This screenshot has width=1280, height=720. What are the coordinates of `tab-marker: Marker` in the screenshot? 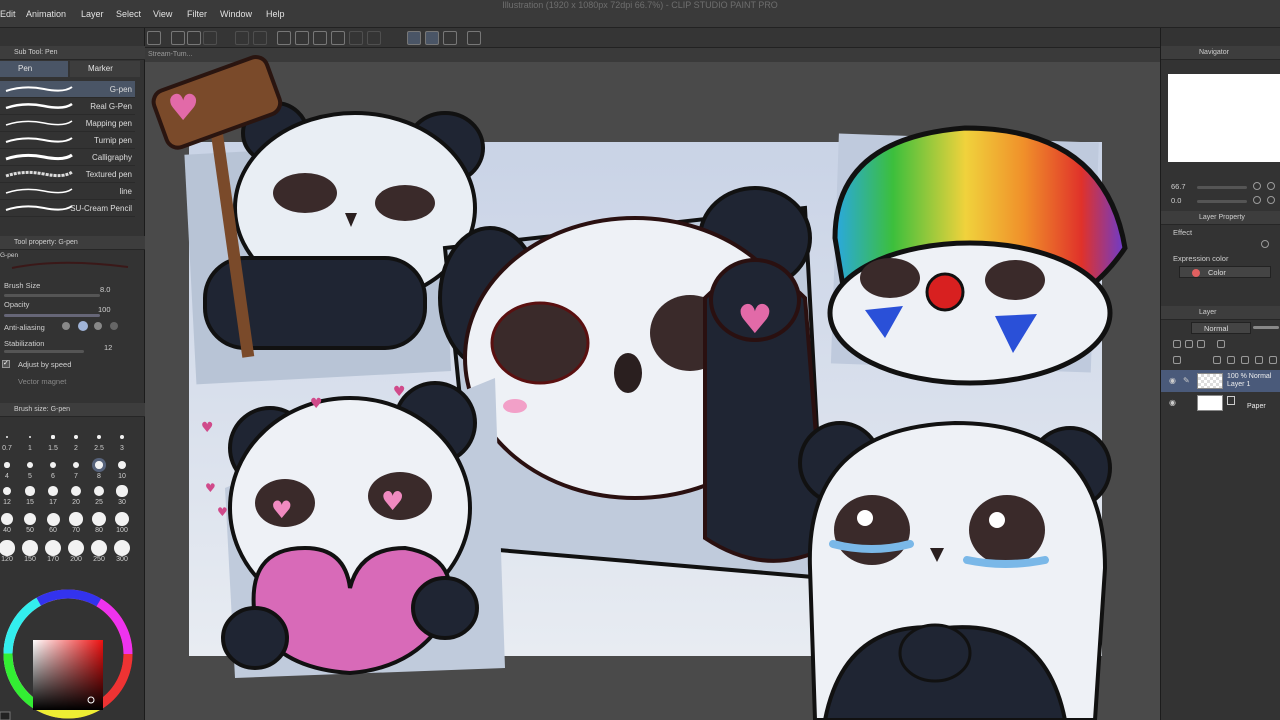 It's located at (105, 69).